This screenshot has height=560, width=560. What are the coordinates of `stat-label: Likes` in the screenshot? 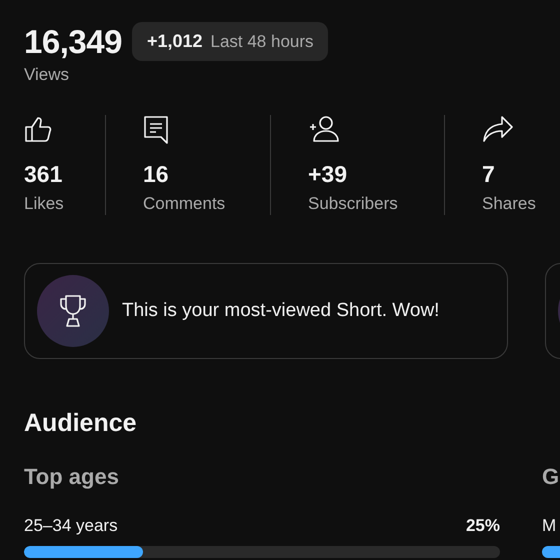 It's located at (44, 204).